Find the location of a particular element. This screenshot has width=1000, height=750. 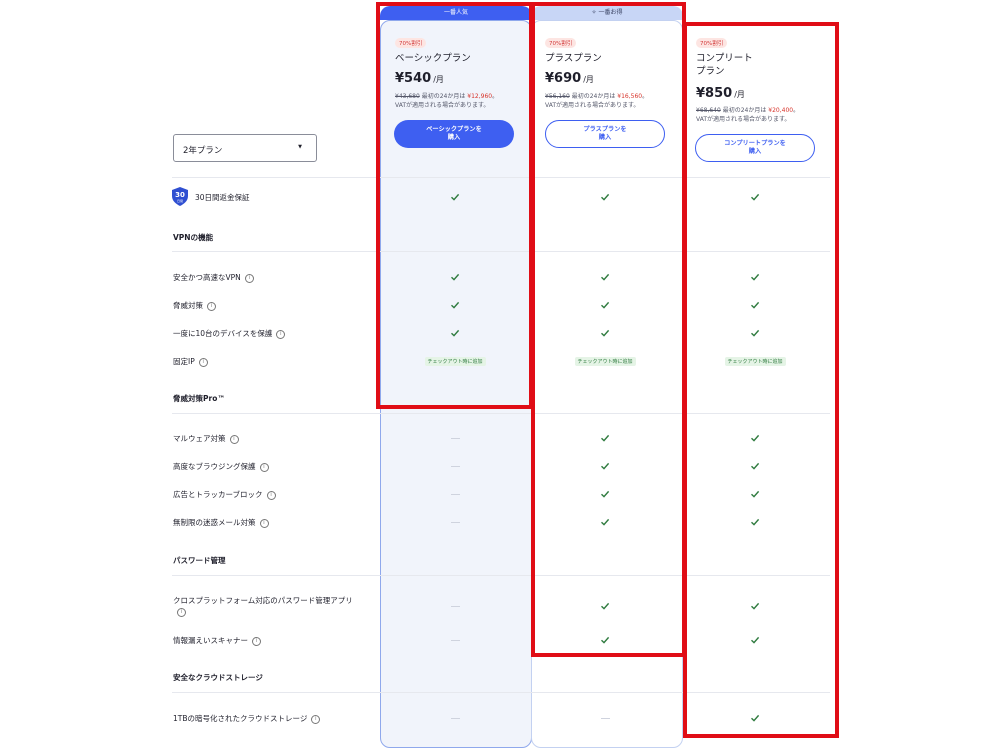

feature-label: 広告とトラッカーブロック is located at coordinates (218, 494).